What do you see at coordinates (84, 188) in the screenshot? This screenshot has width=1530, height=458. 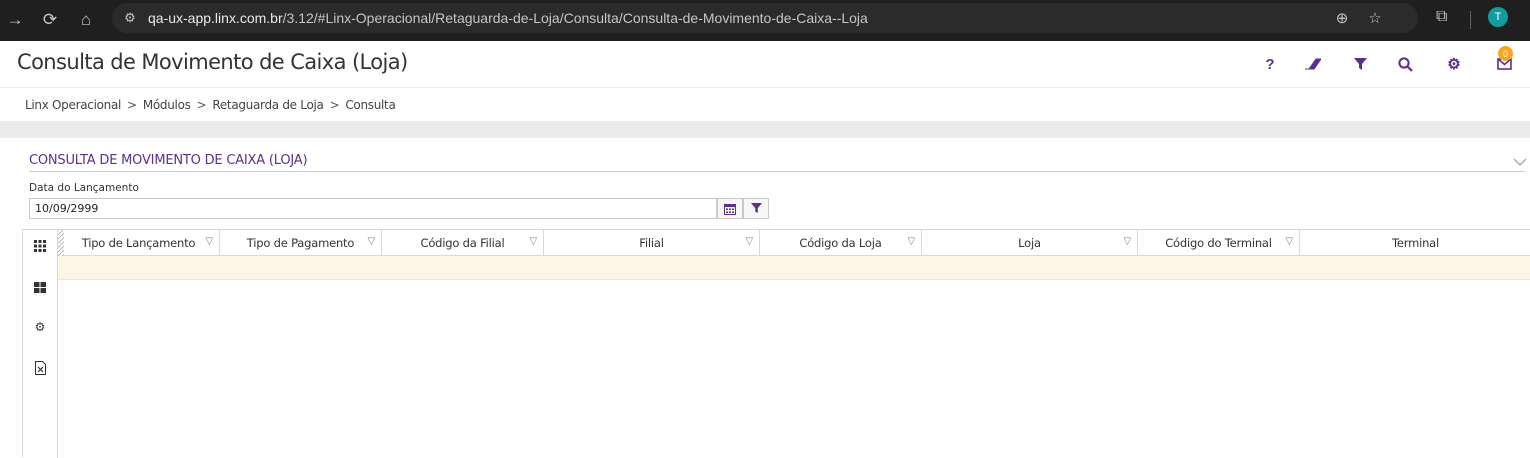 I see `date-field-label: Data do Lançamento` at bounding box center [84, 188].